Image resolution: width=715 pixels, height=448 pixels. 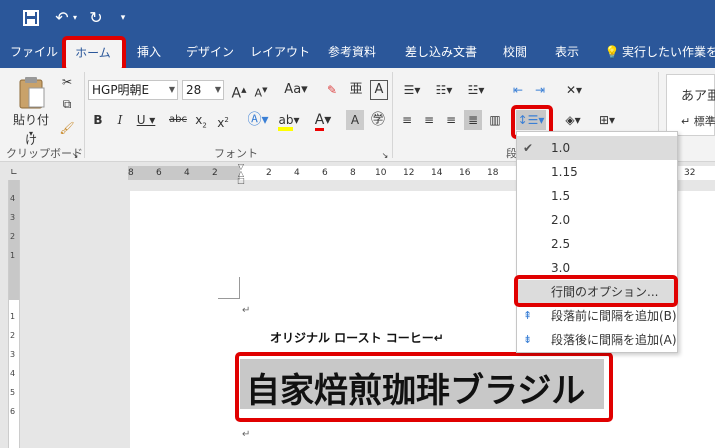 I want to click on undo-dropdown-icon: ▾, so click(x=75, y=18).